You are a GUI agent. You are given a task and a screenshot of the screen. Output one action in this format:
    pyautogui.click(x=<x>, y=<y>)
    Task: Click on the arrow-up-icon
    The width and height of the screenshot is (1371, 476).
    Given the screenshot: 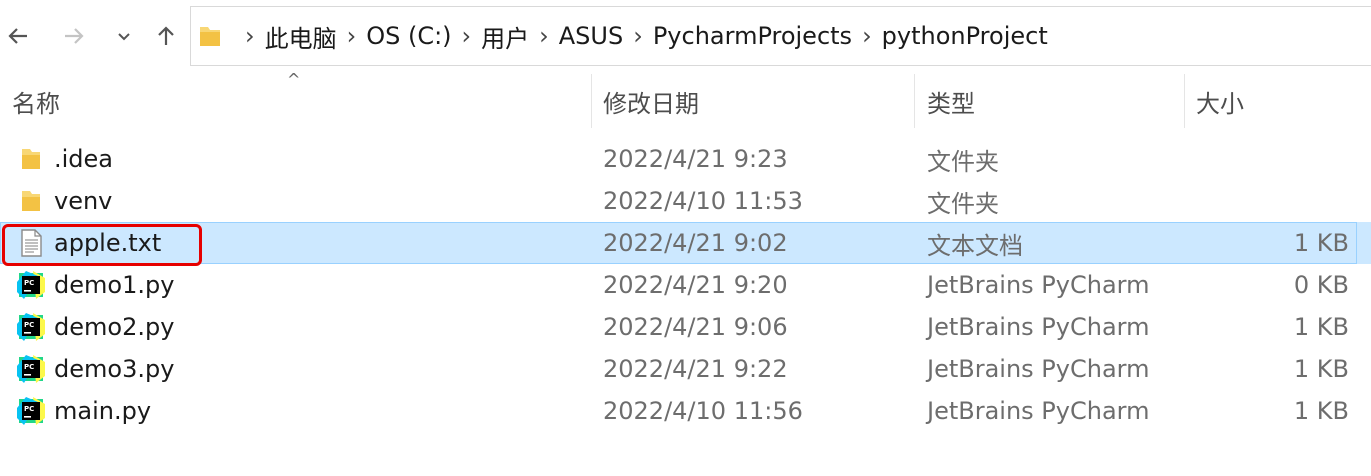 What is the action you would take?
    pyautogui.click(x=166, y=35)
    